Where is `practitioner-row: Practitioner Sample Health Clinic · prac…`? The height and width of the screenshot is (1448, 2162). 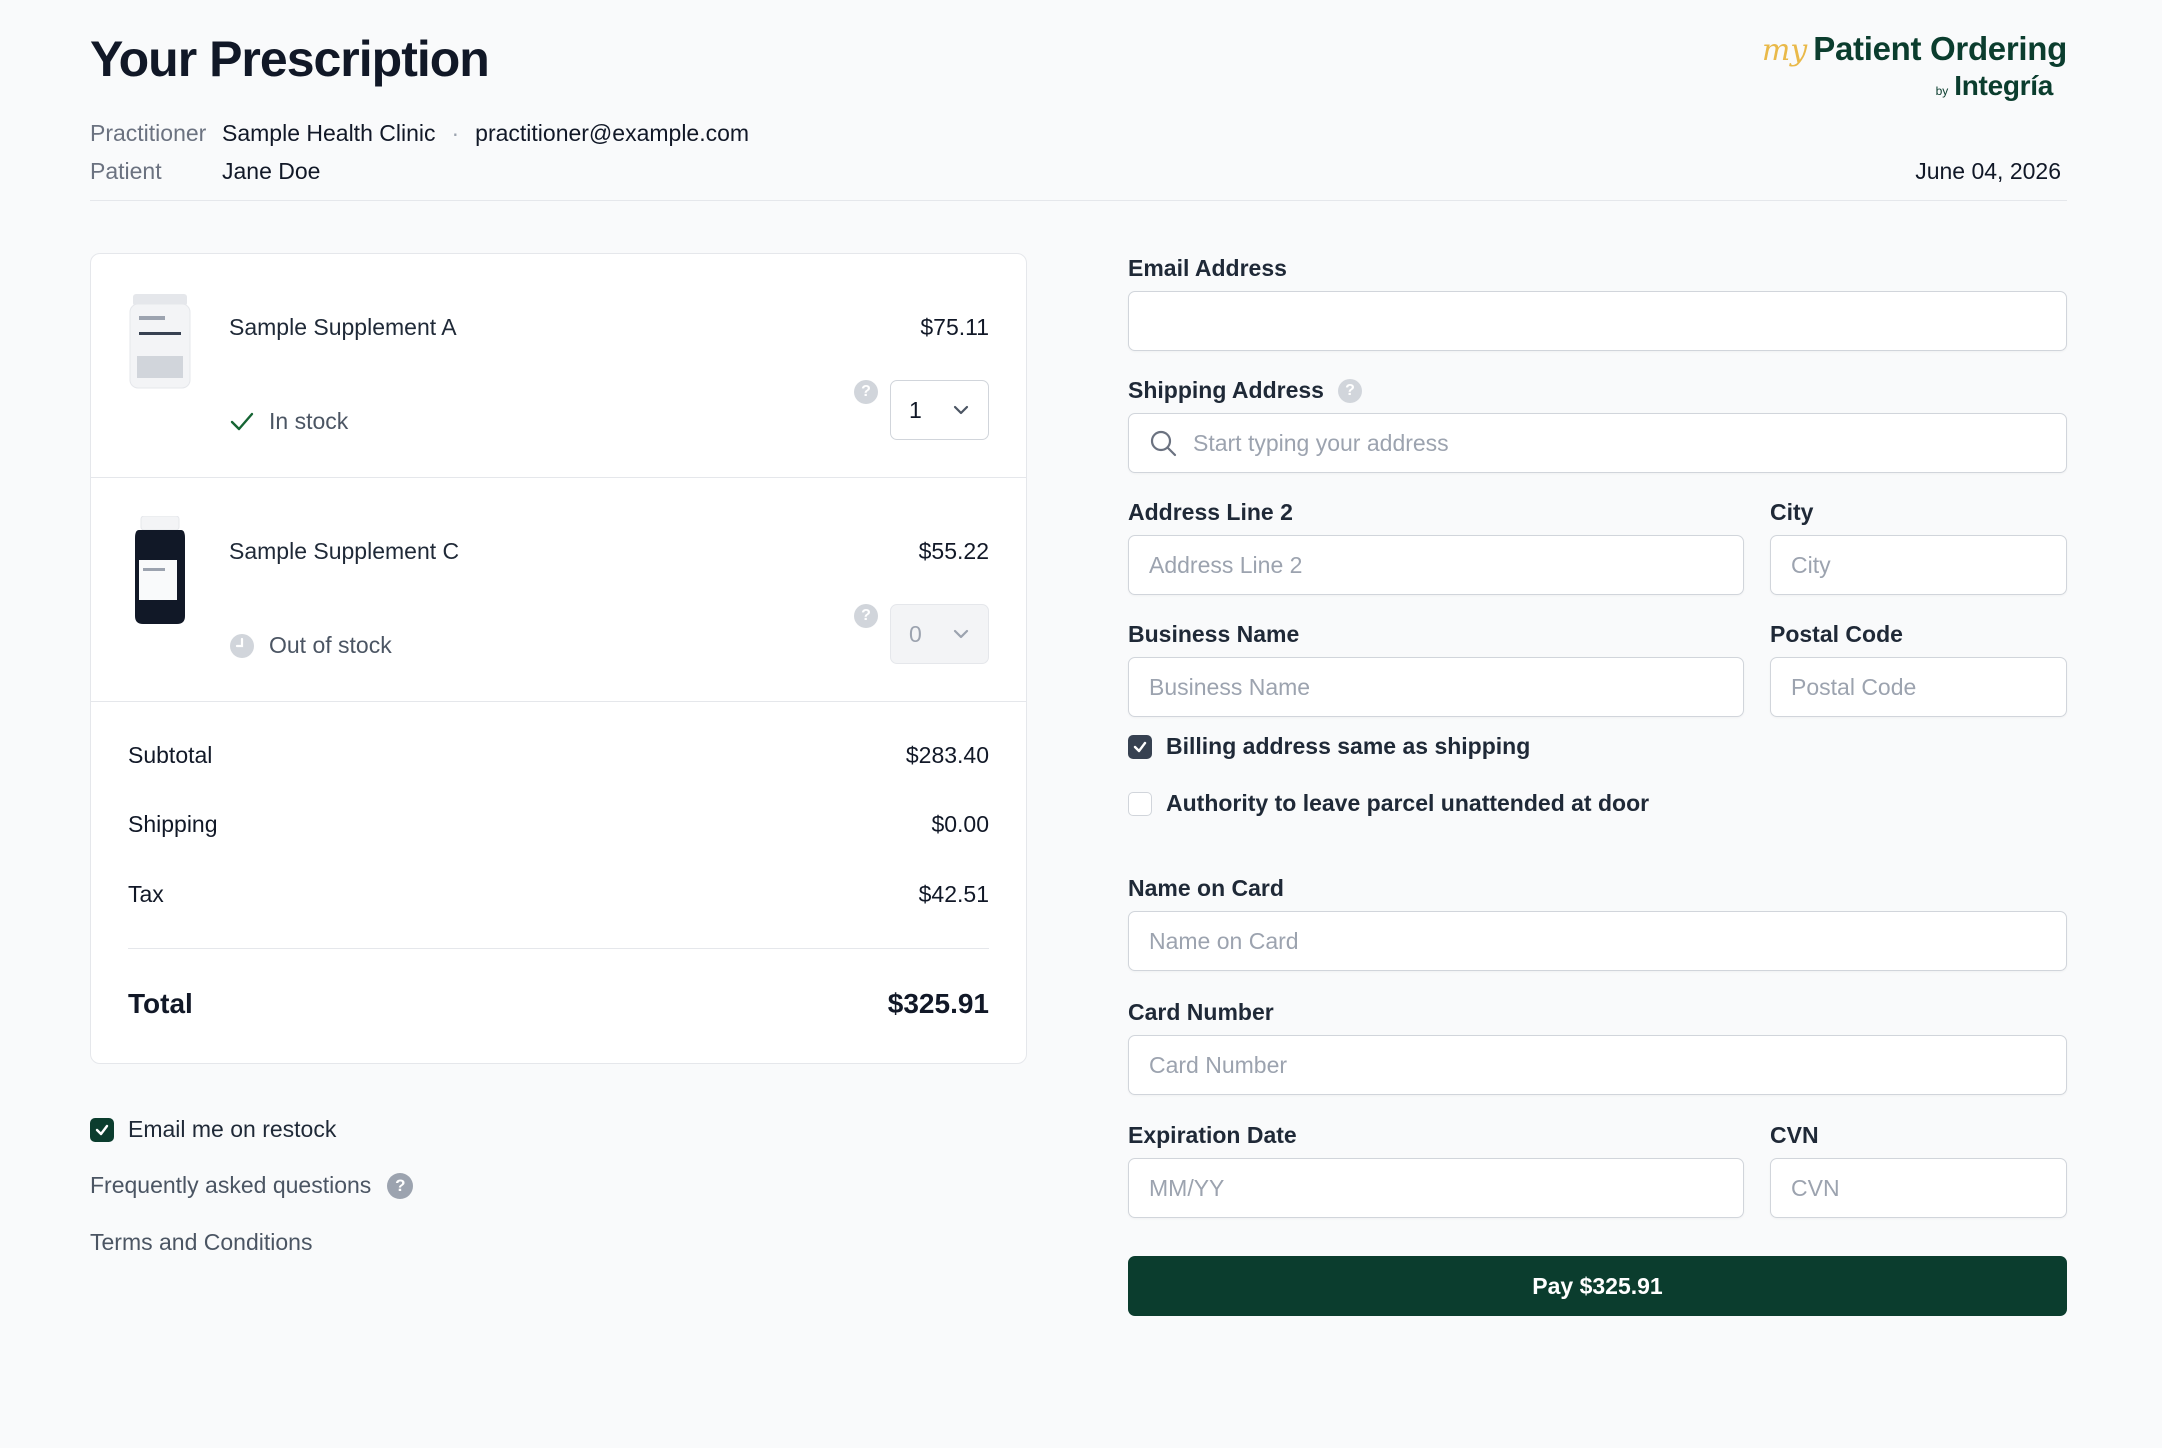
practitioner-row: Practitioner Sample Health Clinic · prac… is located at coordinates (419, 133).